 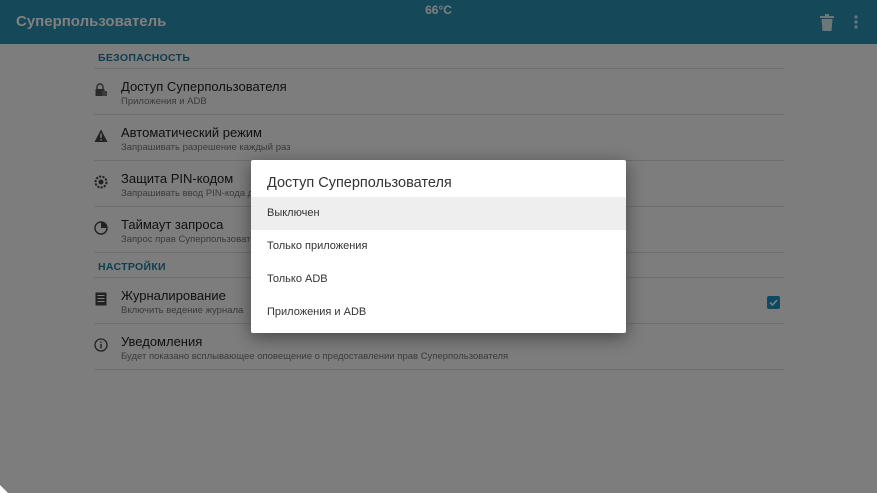 I want to click on dialog-option-adb-only: Только ADB, so click(x=438, y=279).